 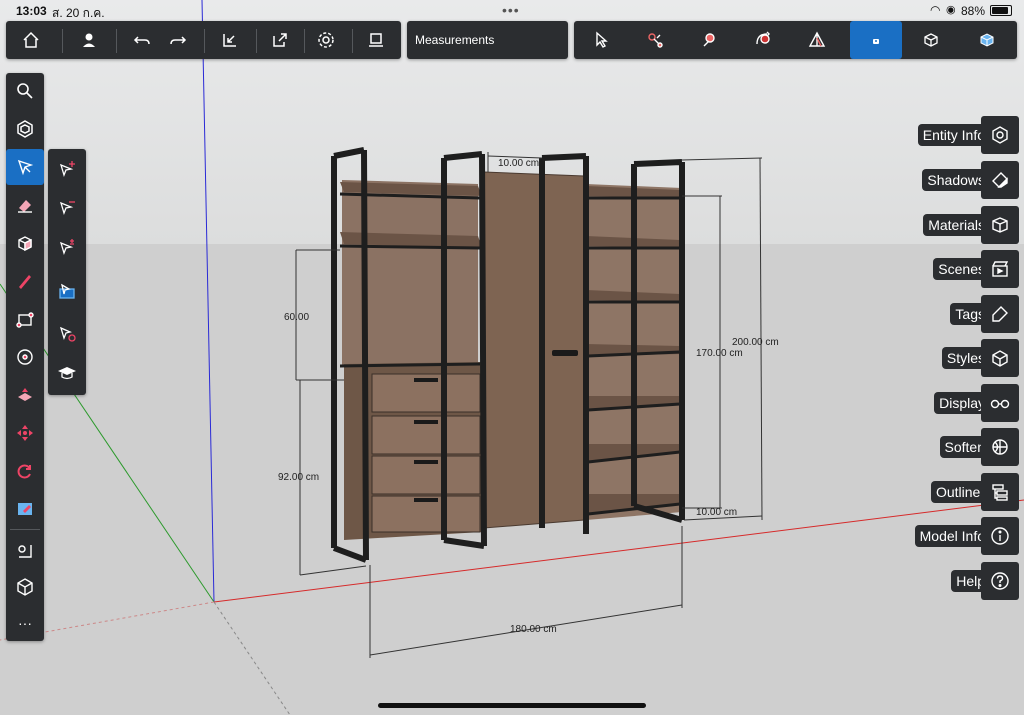 I want to click on undo-icon, so click(x=142, y=40).